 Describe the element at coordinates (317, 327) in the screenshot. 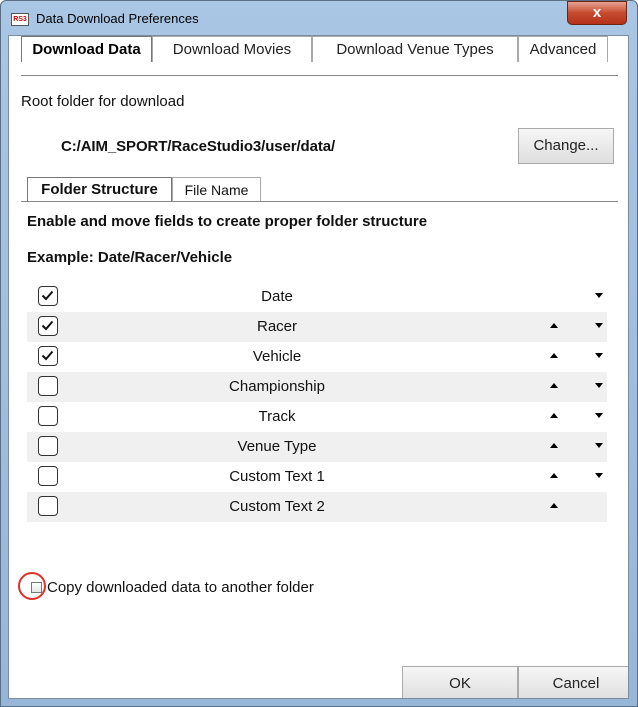

I see `field-row: Racer` at that location.